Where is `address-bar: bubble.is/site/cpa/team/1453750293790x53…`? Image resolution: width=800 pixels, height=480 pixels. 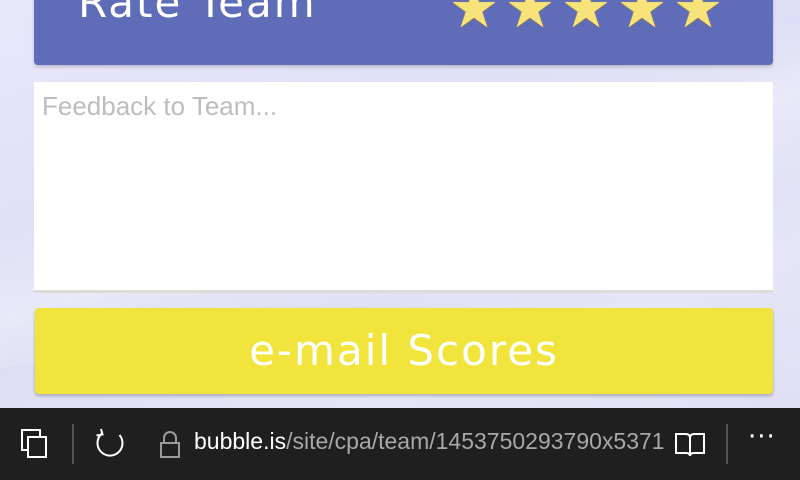
address-bar: bubble.is/site/cpa/team/1453750293790x53… is located at coordinates (429, 441).